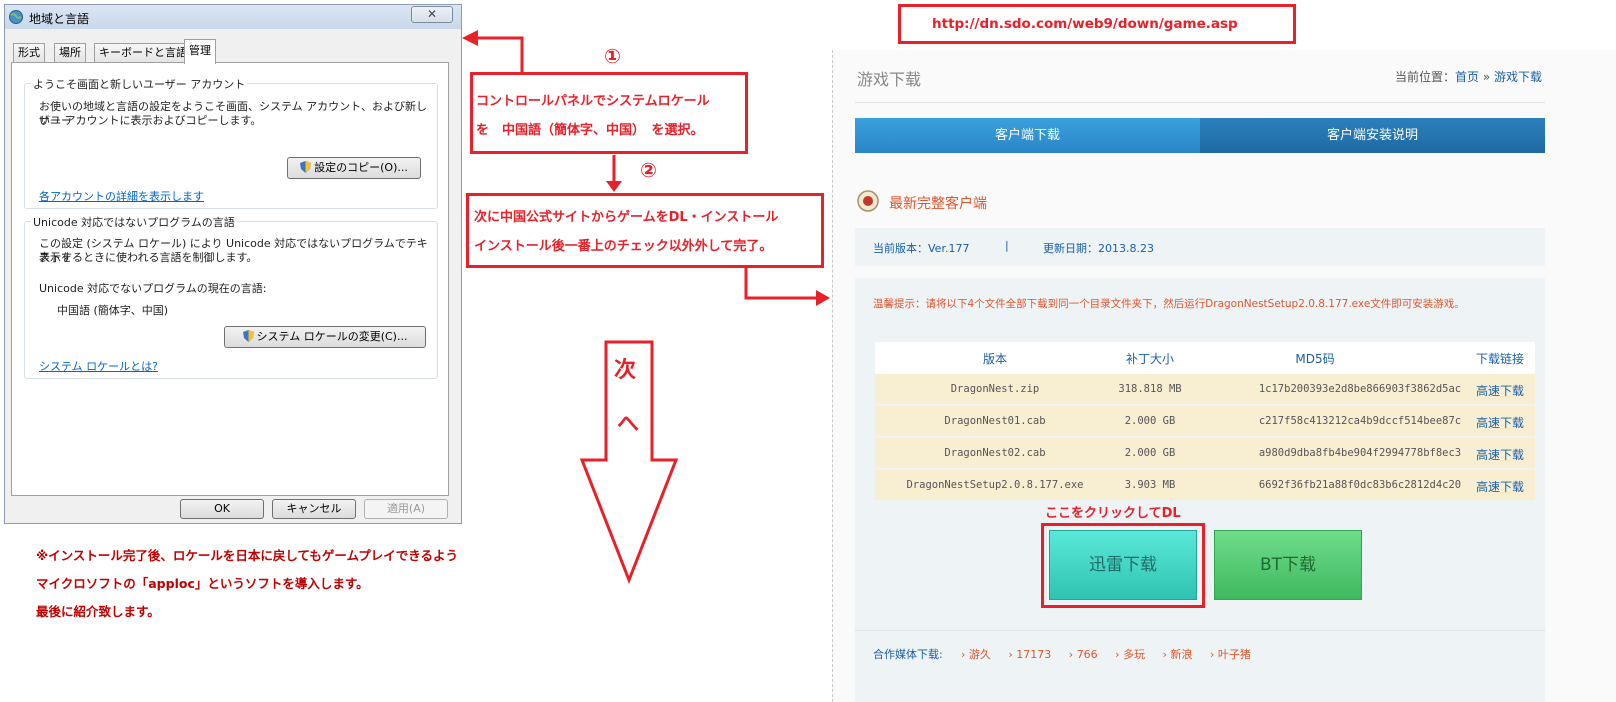  I want to click on arrow-step-down-head, so click(614, 186).